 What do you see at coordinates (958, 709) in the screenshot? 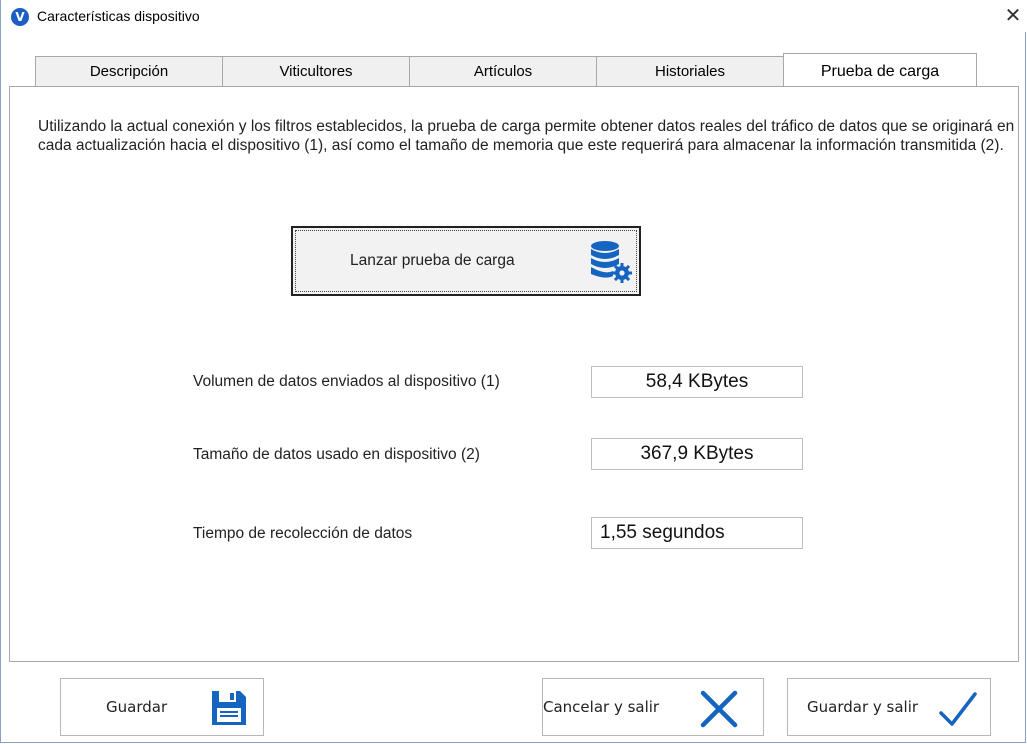
I see `checkmark-icon` at bounding box center [958, 709].